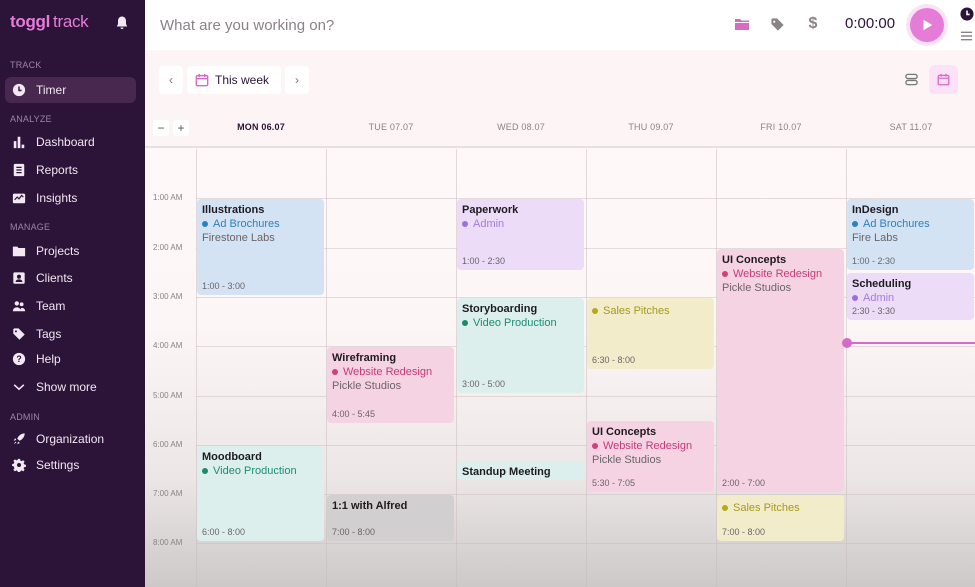  I want to click on time-entry: Moodboard Video Production 6:00 - 8:00, so click(260, 493).